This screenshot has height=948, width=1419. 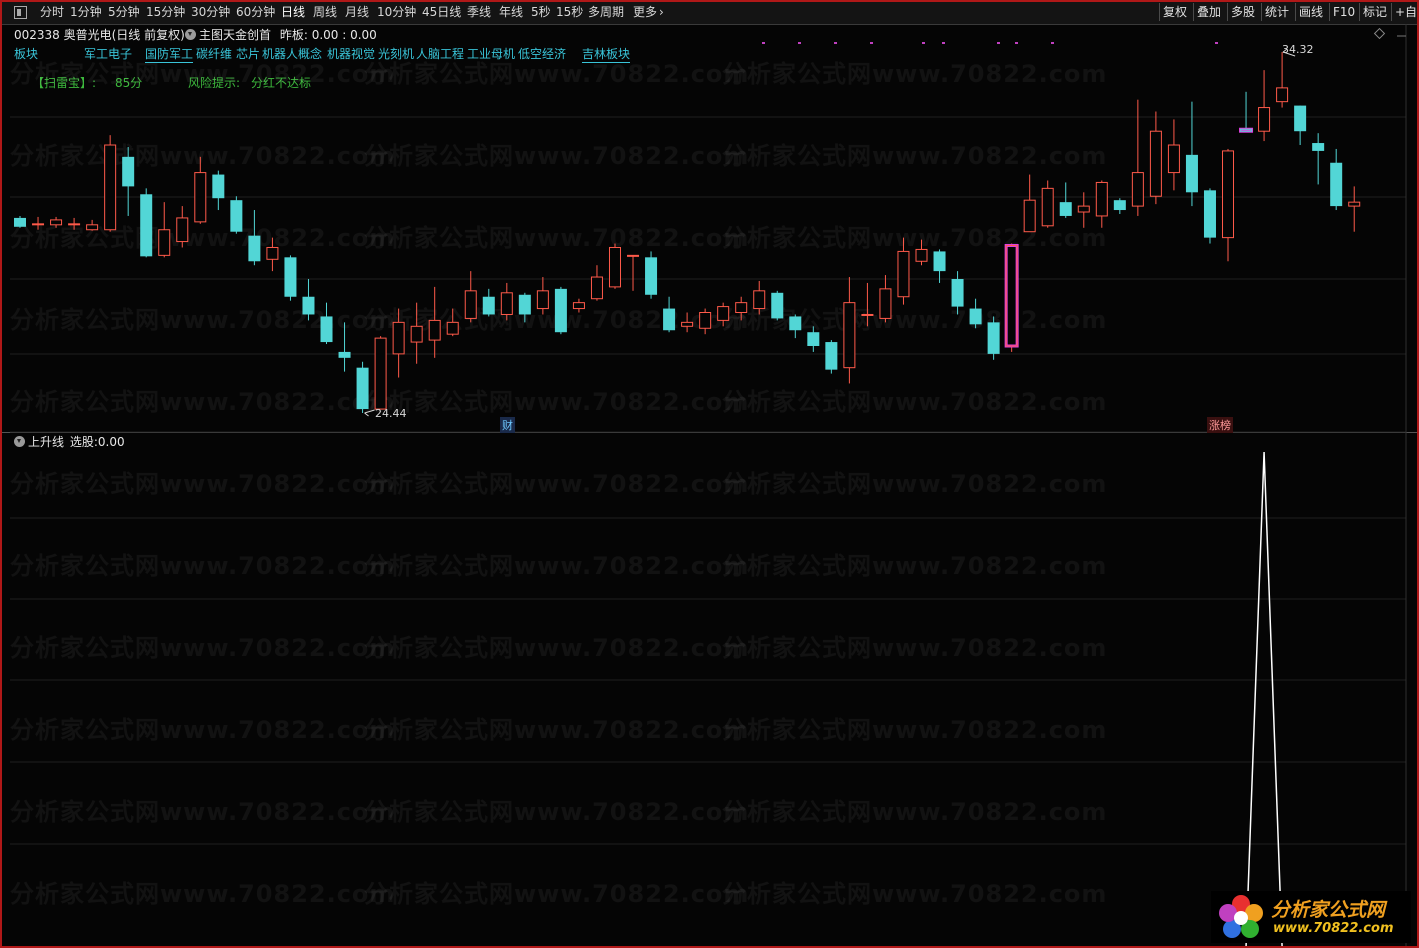 What do you see at coordinates (507, 425) in the screenshot?
I see `finance-marker: 财` at bounding box center [507, 425].